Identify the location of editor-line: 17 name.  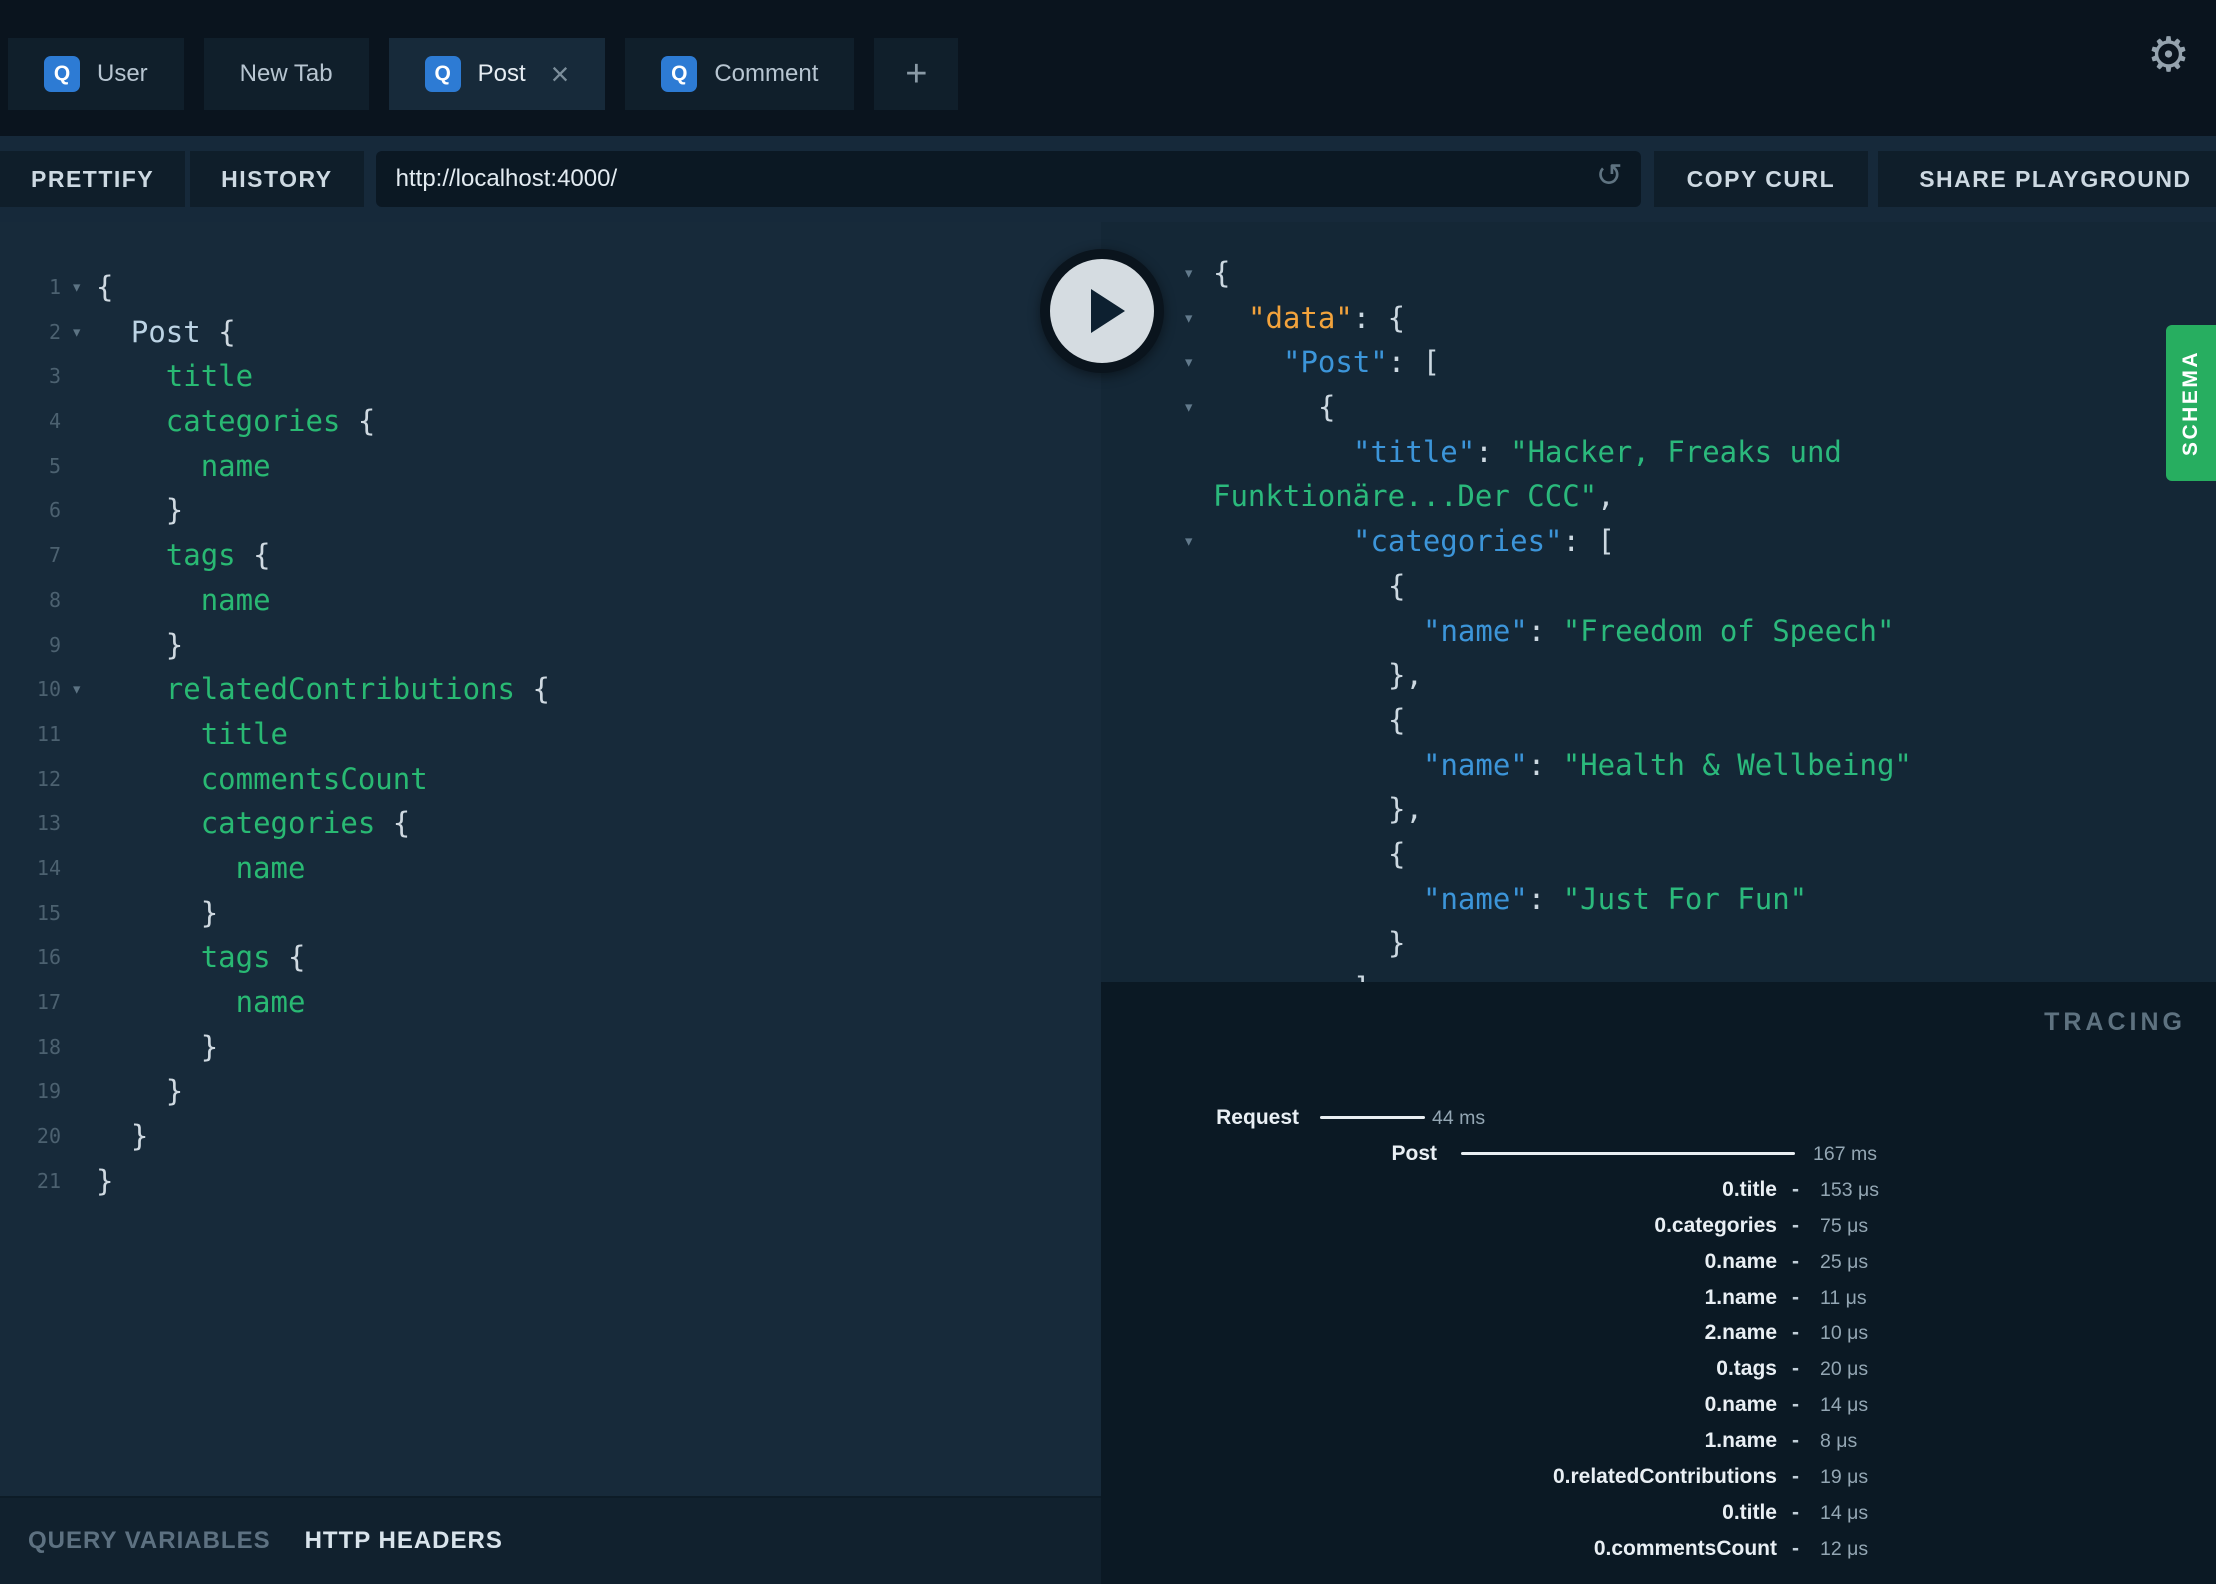
(550, 1002).